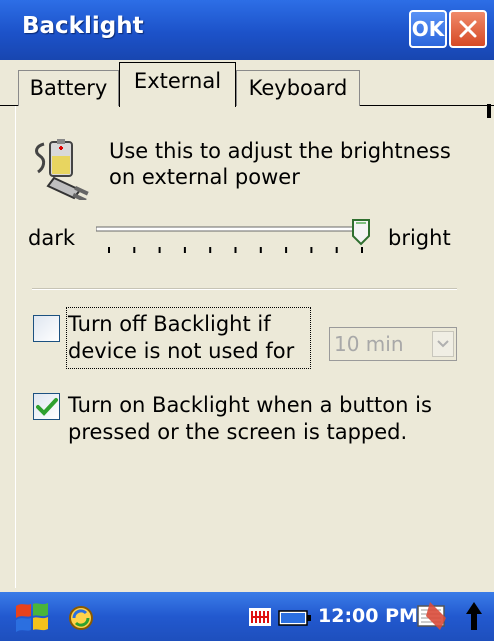 The width and height of the screenshot is (494, 641). I want to click on arrow-up-icon, so click(474, 616).